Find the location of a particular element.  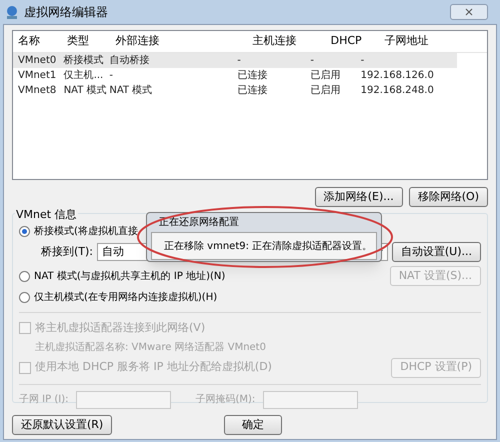

window-title: 虚拟网络编辑器 is located at coordinates (66, 12).